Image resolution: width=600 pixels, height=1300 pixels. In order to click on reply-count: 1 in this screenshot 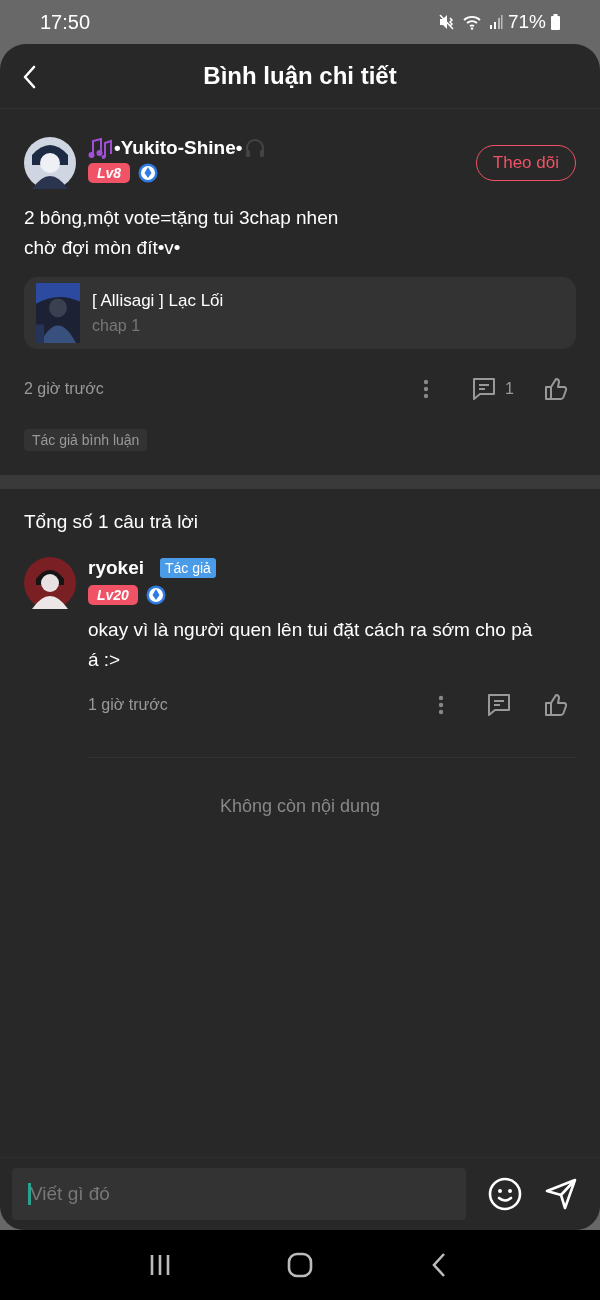, I will do `click(509, 389)`.